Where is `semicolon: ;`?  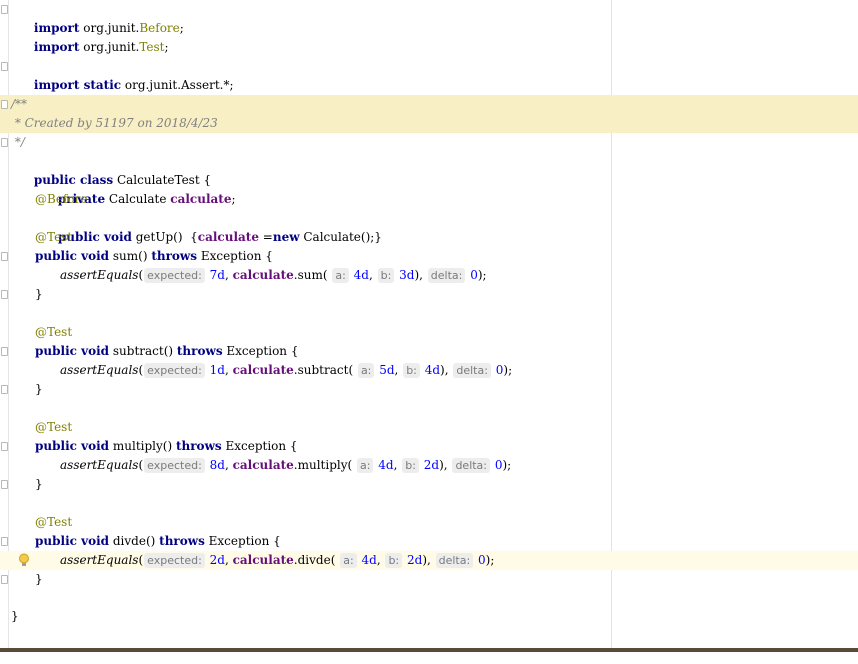 semicolon: ; is located at coordinates (166, 47).